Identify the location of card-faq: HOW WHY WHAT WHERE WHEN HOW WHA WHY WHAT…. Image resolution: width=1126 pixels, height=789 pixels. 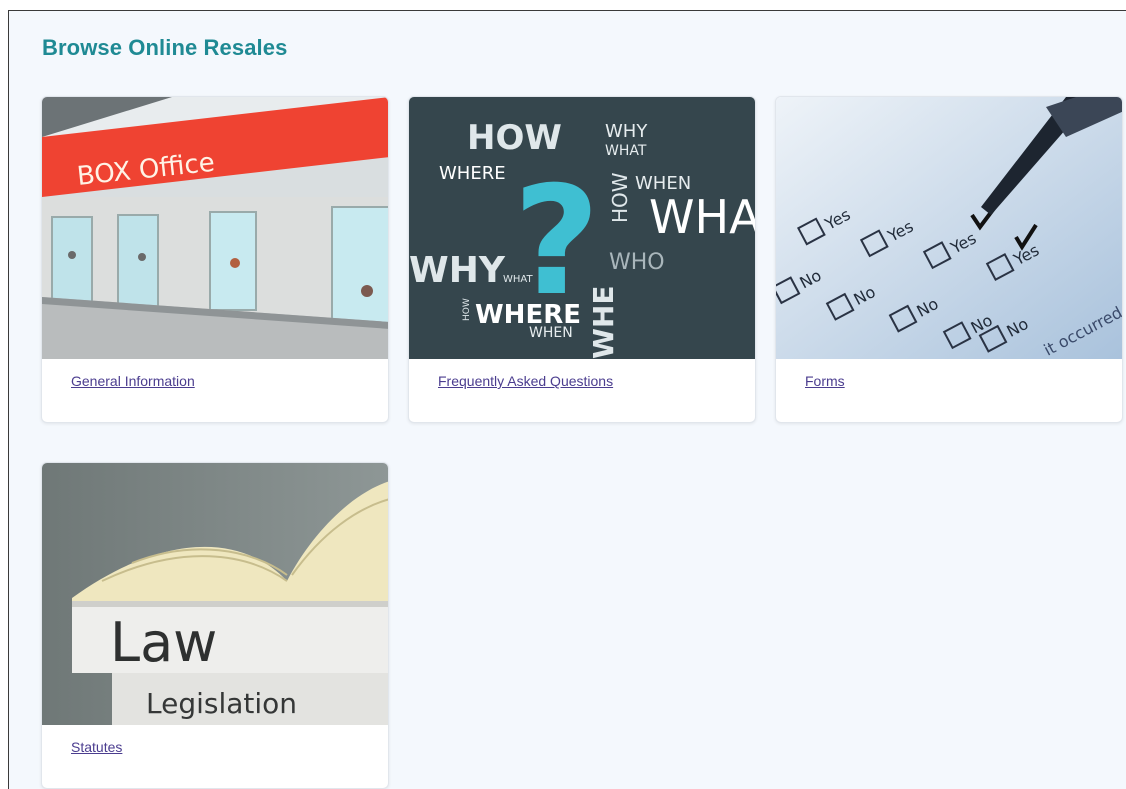
(582, 259).